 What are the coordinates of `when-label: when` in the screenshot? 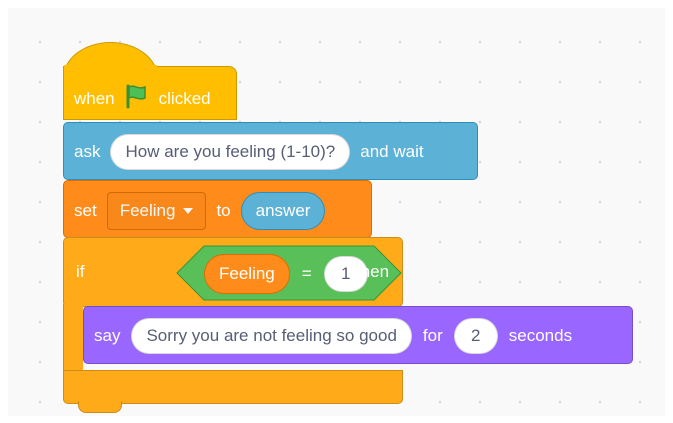 It's located at (94, 98).